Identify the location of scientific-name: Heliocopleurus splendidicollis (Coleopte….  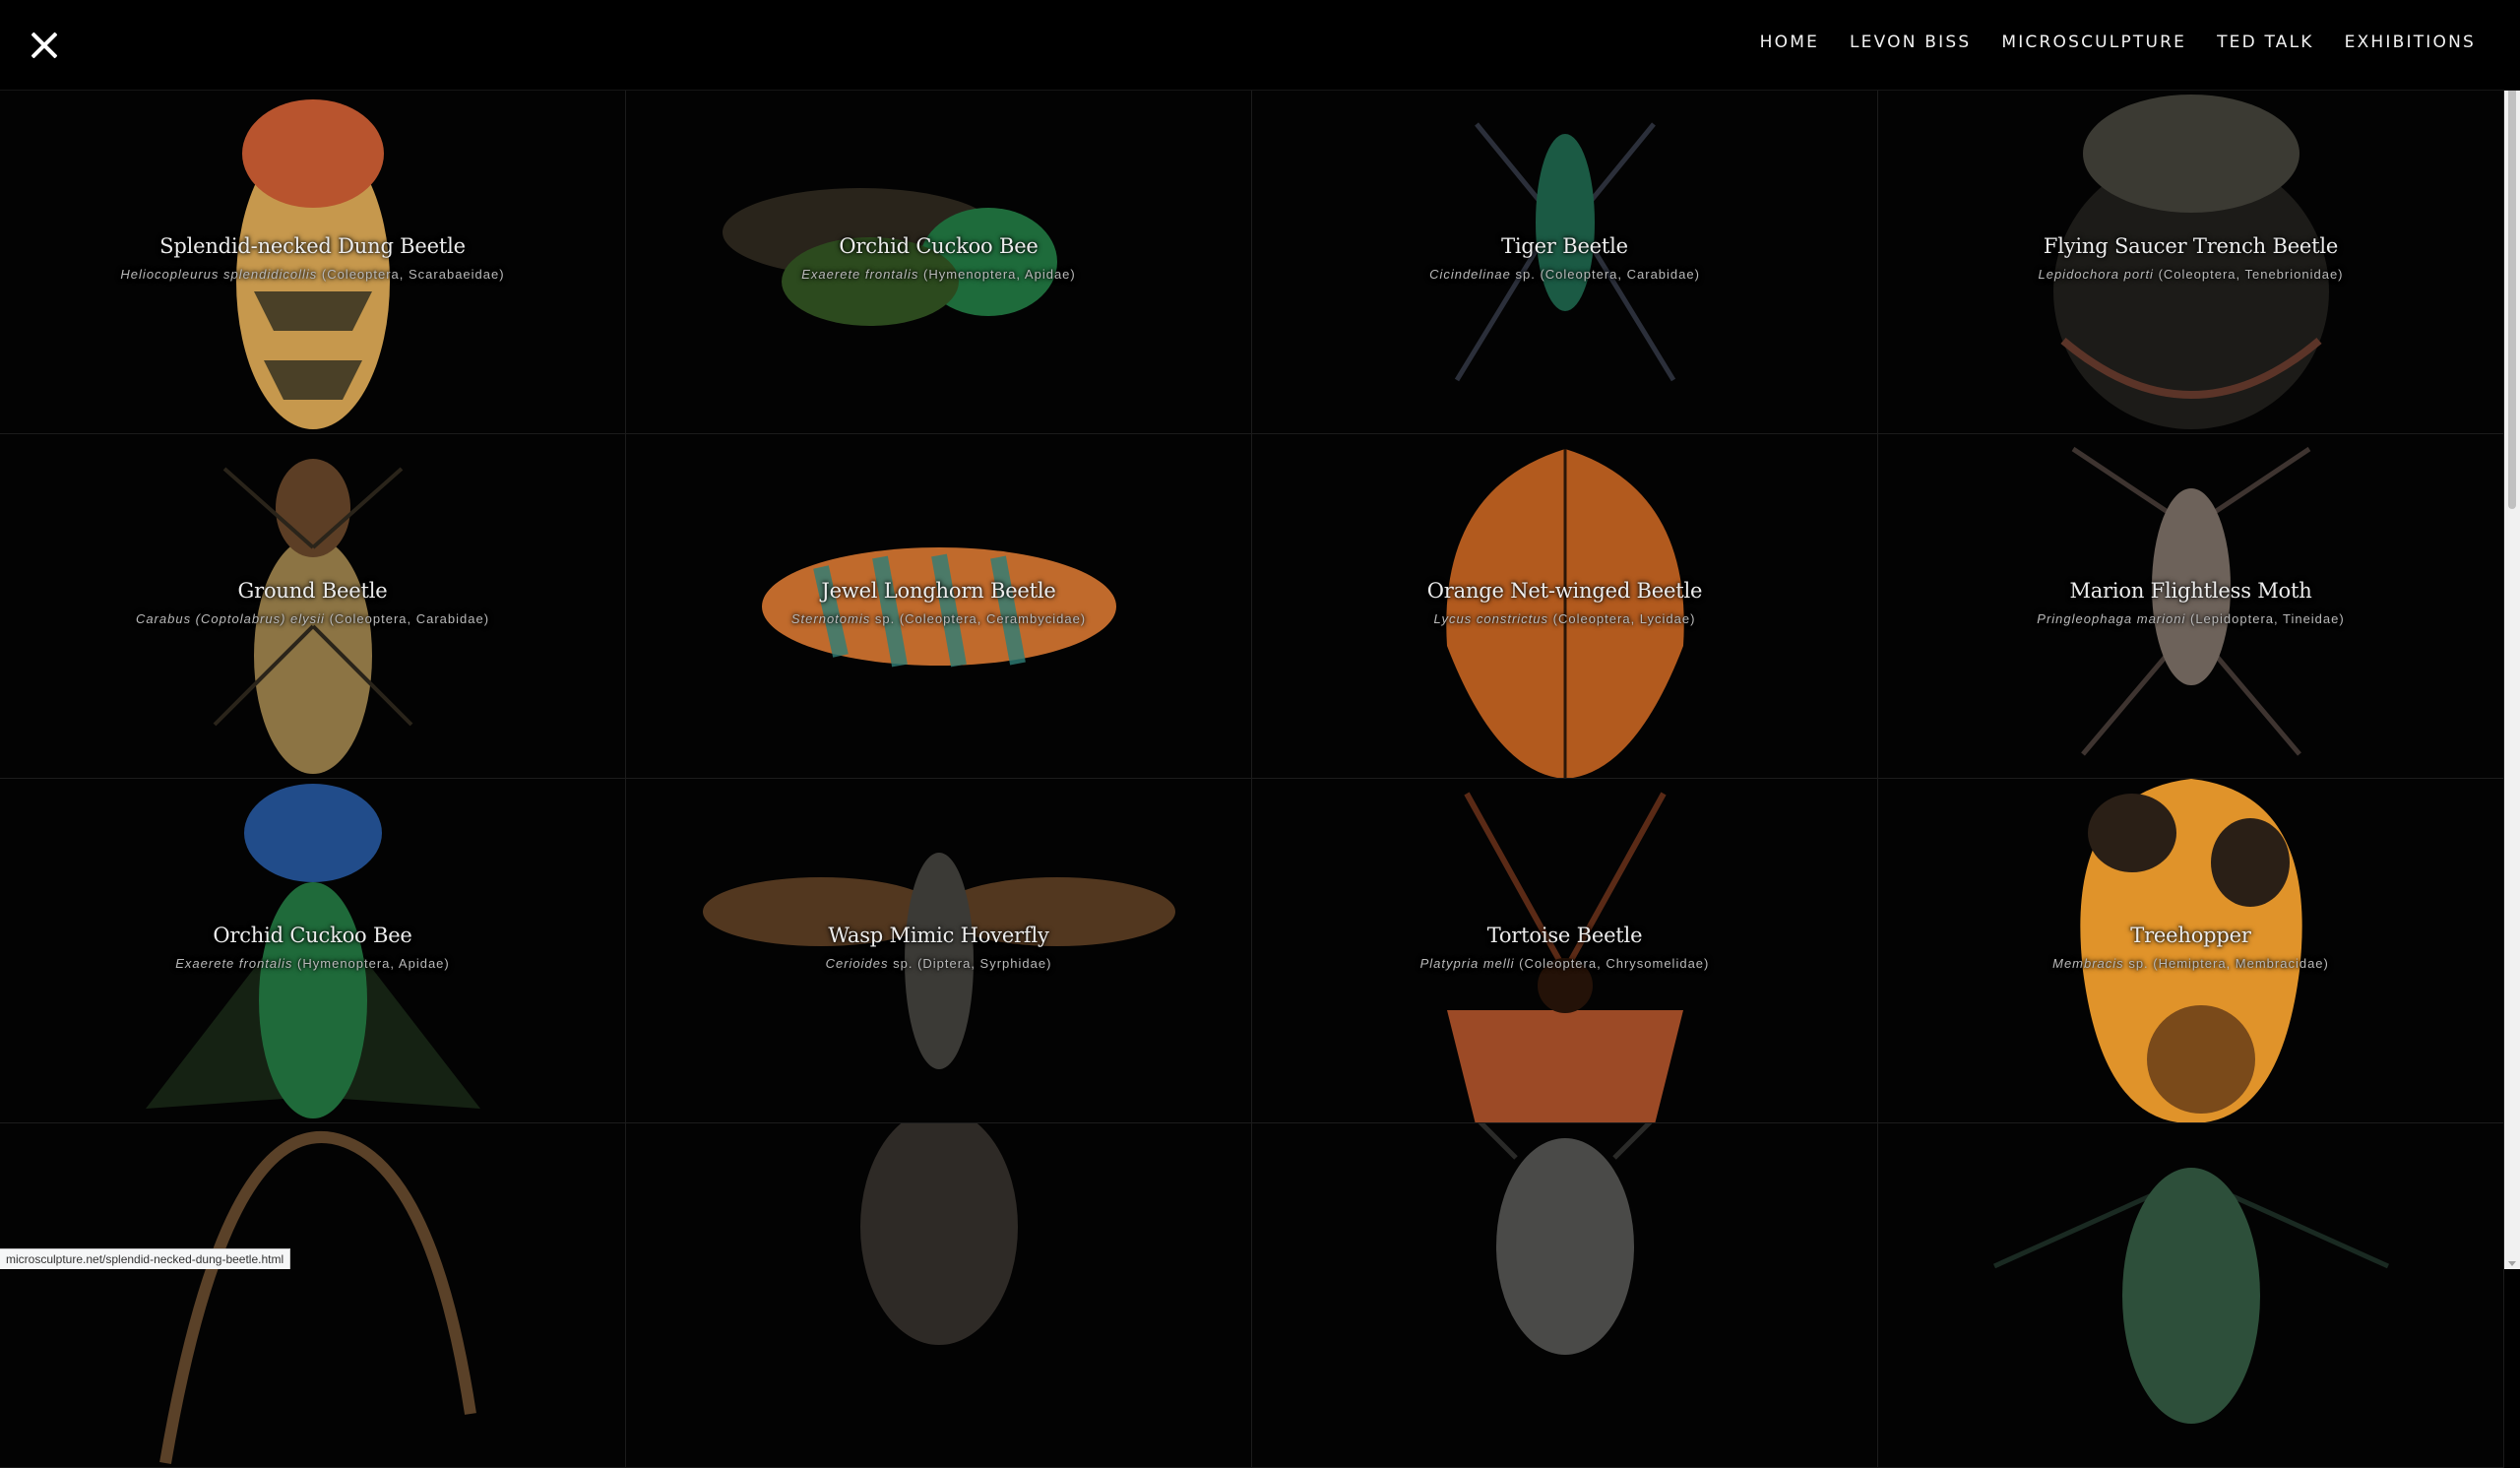
(312, 275).